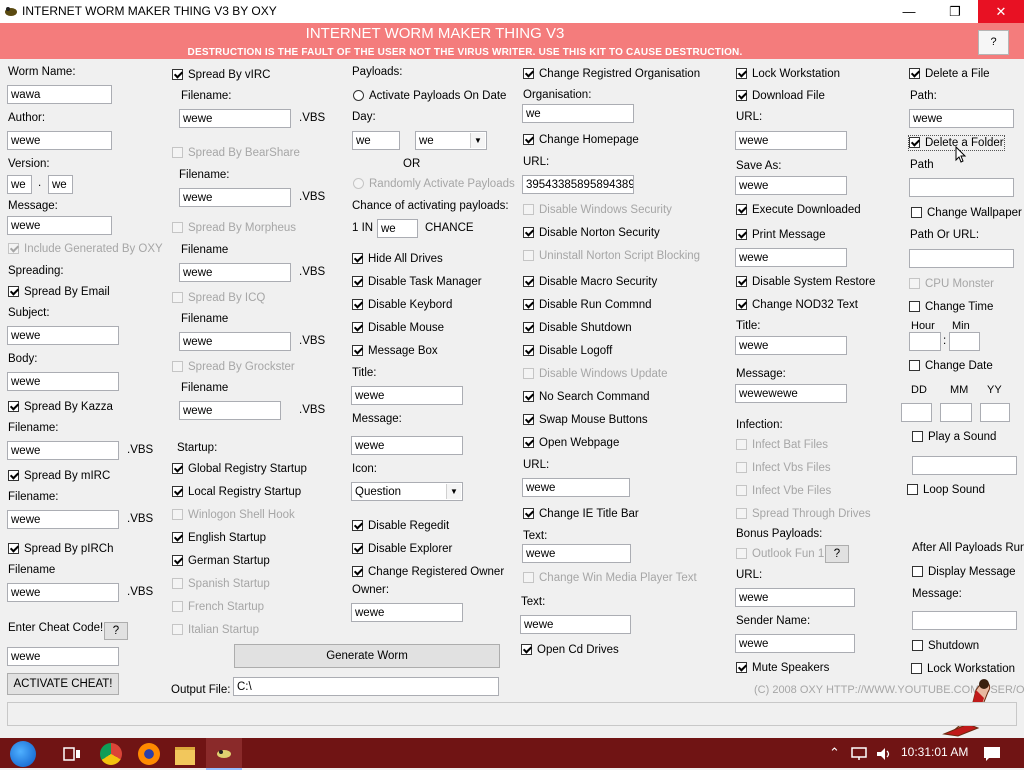  What do you see at coordinates (218, 298) in the screenshot?
I see `spread-icq-checkbox: Spread By ICQ` at bounding box center [218, 298].